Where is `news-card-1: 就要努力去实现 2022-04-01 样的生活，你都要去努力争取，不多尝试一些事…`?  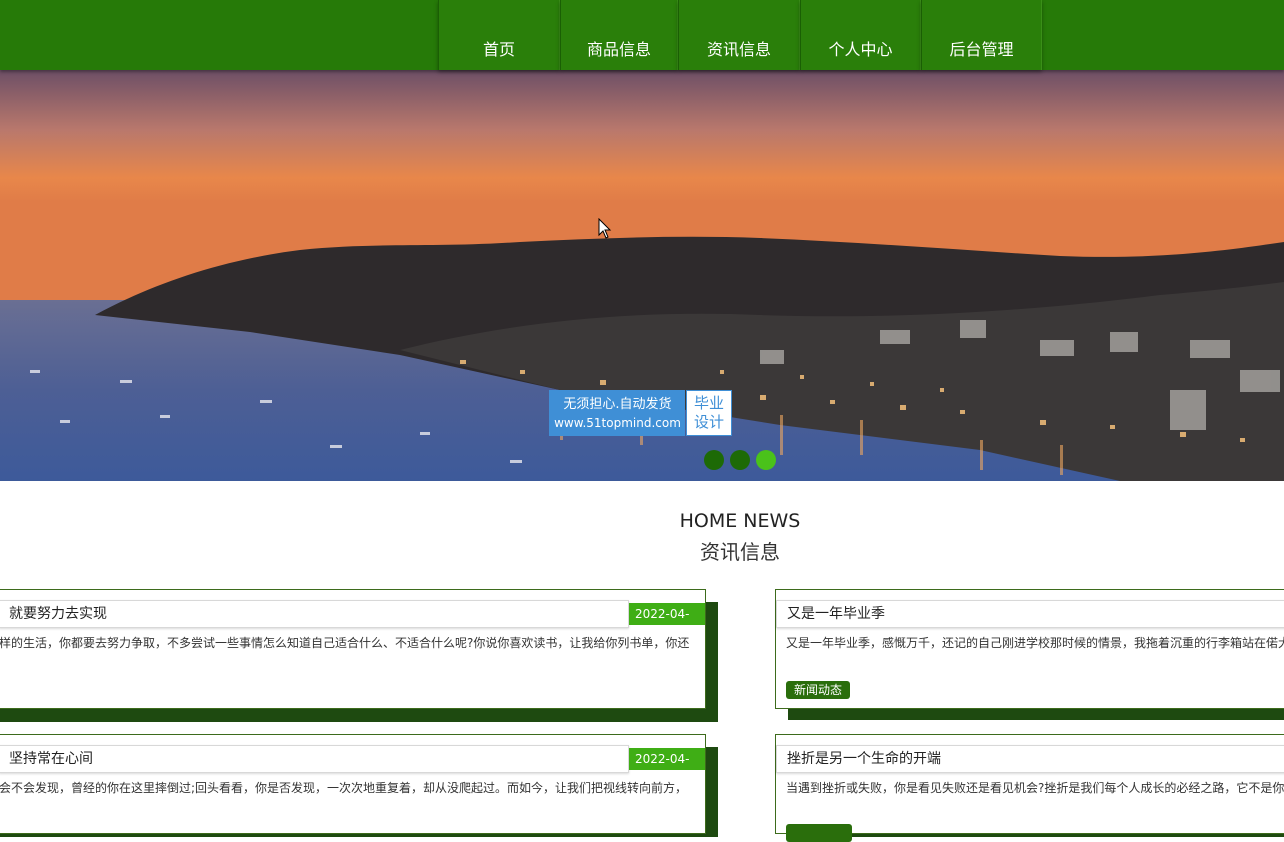
news-card-1: 就要努力去实现 2022-04-01 样的生活，你都要去努力争取，不多尝试一些事… is located at coordinates (353, 649).